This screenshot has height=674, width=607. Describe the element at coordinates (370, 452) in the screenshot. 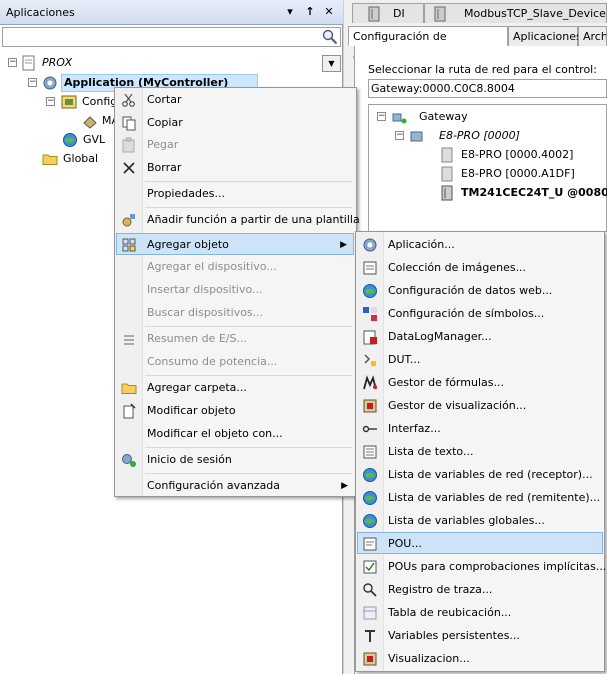

I see `text-list-icon` at that location.